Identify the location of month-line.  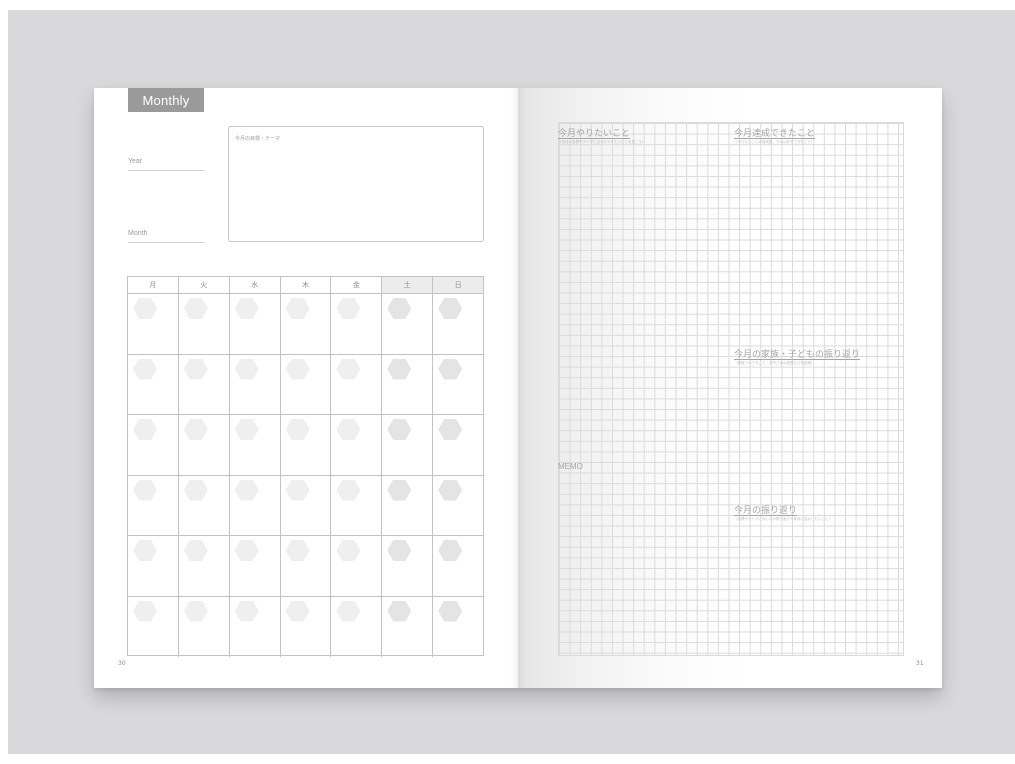
(166, 242).